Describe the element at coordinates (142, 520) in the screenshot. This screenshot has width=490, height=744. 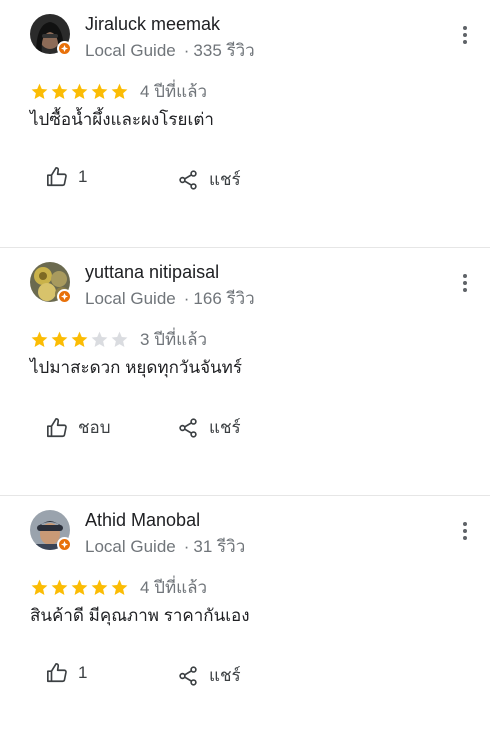
I see `reviewer-name: Athid Manobal` at that location.